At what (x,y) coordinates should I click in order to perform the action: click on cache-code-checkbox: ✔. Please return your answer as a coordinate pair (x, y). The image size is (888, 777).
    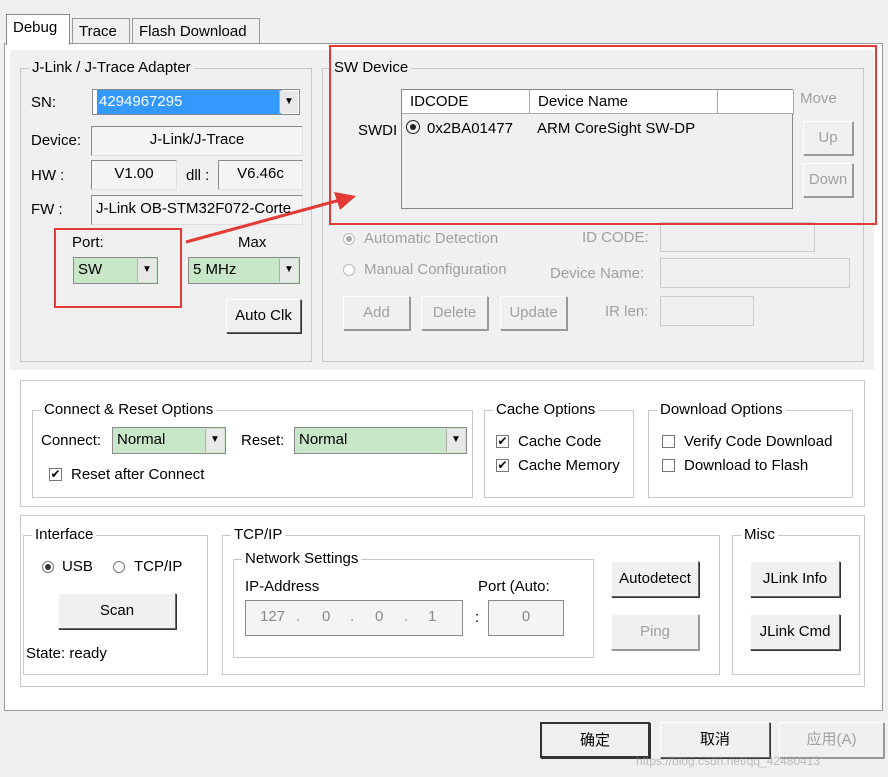
    Looking at the image, I should click on (502, 441).